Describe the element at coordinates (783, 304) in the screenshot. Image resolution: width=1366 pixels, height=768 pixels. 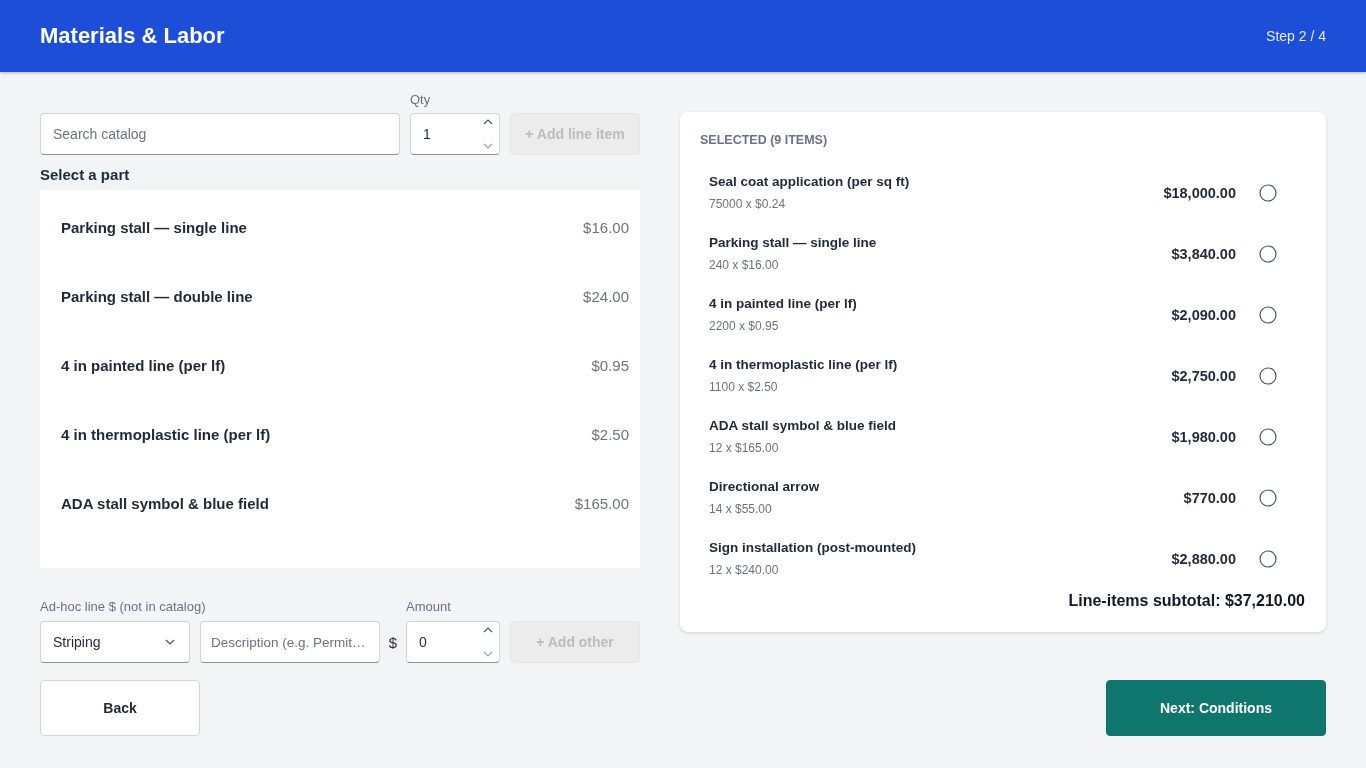
I see `item-name: 4 in painted line (per lf)` at that location.